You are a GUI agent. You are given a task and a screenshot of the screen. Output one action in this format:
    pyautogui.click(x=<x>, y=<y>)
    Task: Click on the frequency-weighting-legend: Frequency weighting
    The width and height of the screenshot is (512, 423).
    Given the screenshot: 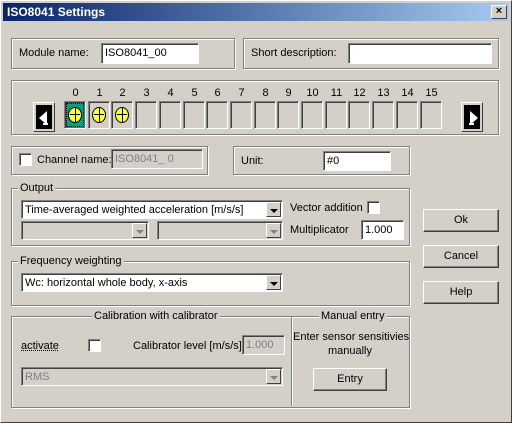 What is the action you would take?
    pyautogui.click(x=71, y=261)
    